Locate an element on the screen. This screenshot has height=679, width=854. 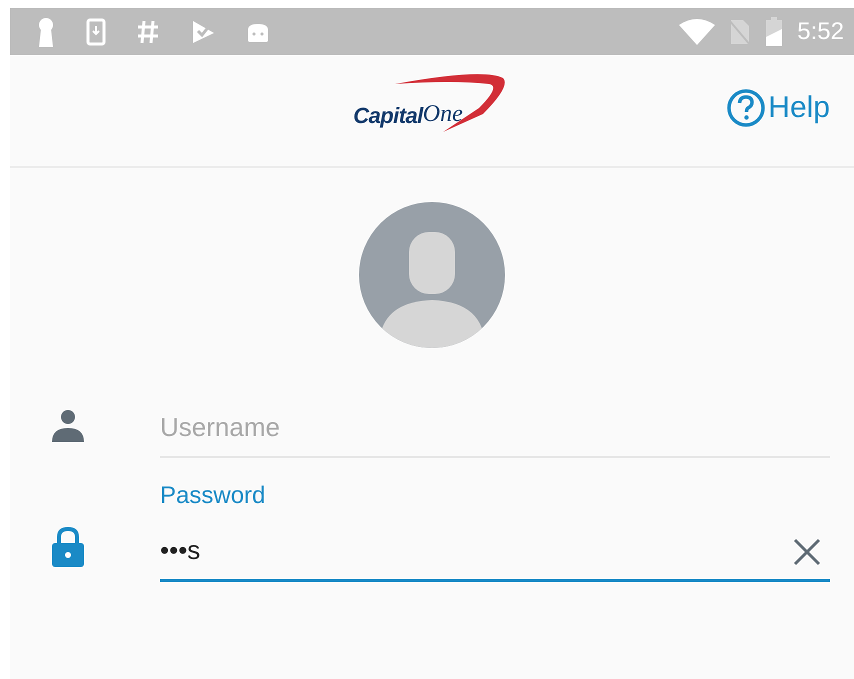
capital-one-logo: CapitalOne is located at coordinates (428, 103).